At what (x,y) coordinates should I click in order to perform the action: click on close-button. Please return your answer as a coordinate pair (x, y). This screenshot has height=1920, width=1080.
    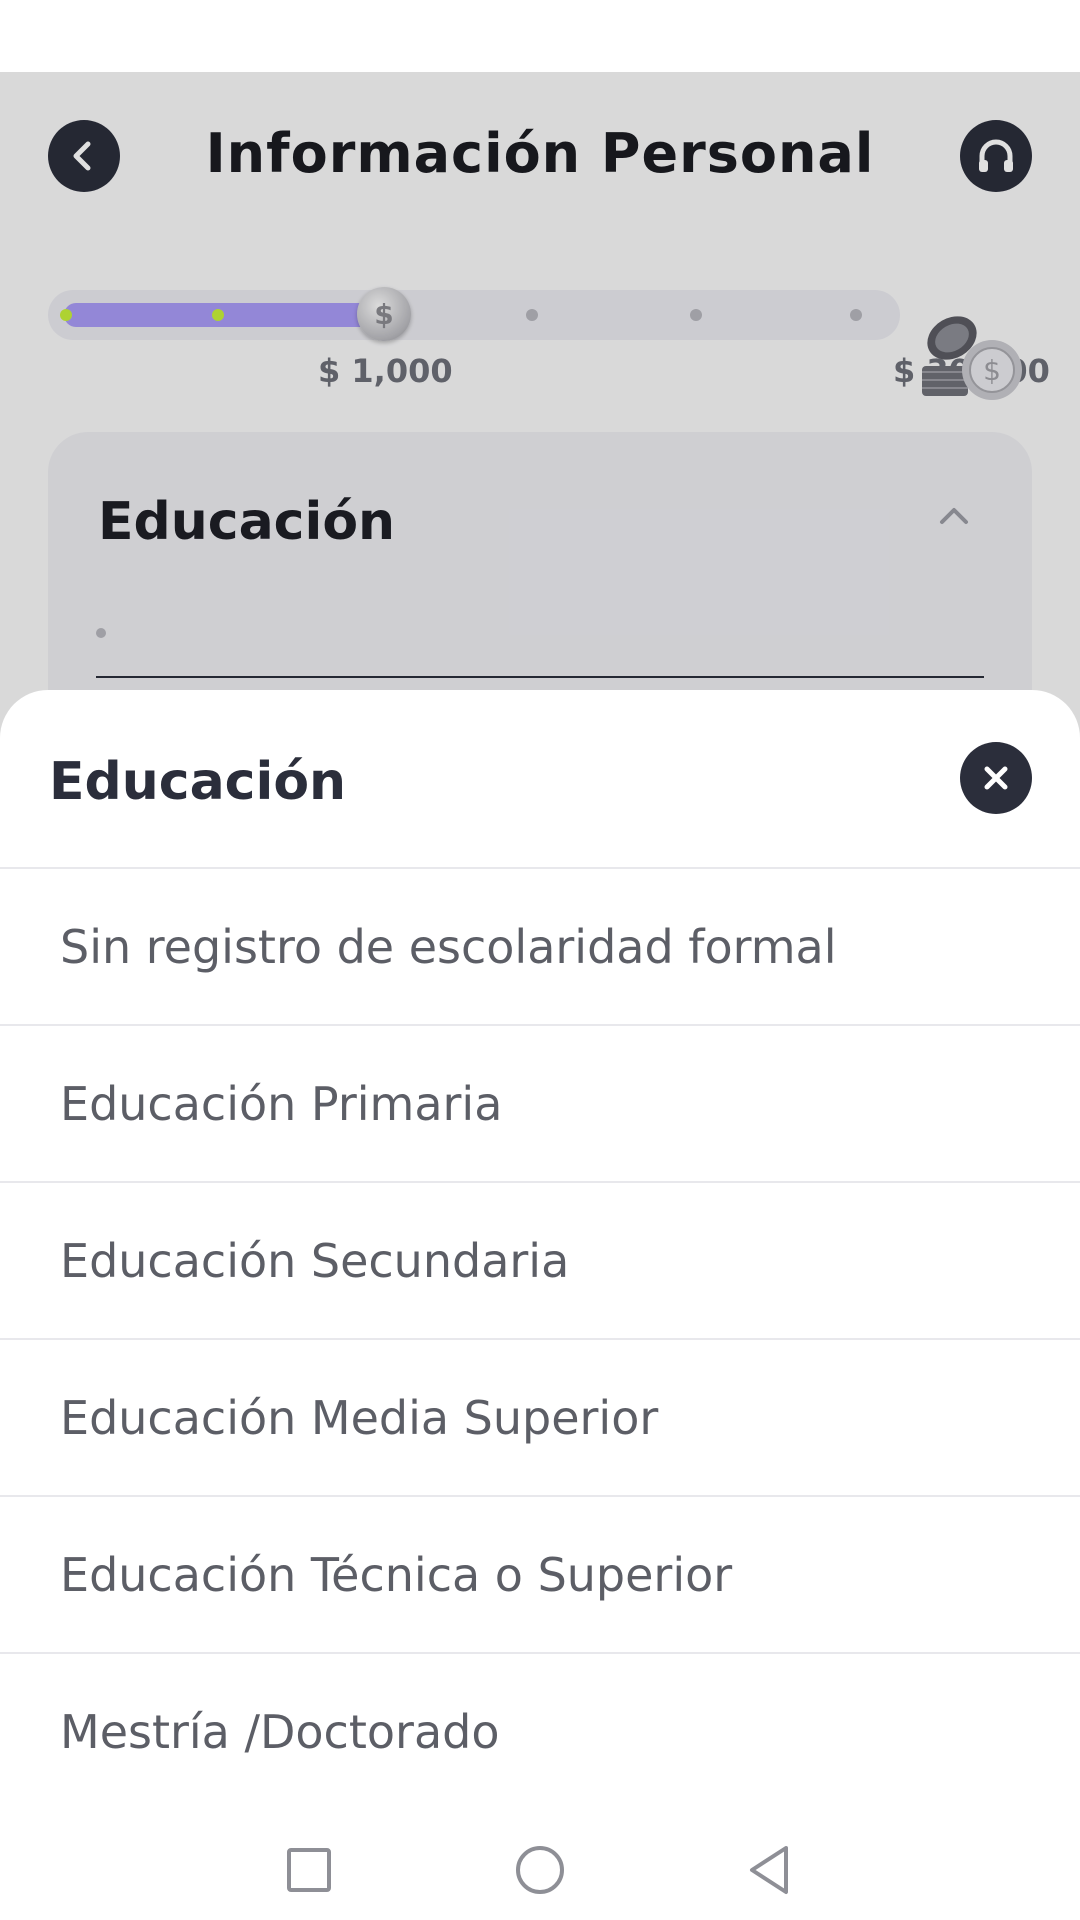
    Looking at the image, I should click on (996, 778).